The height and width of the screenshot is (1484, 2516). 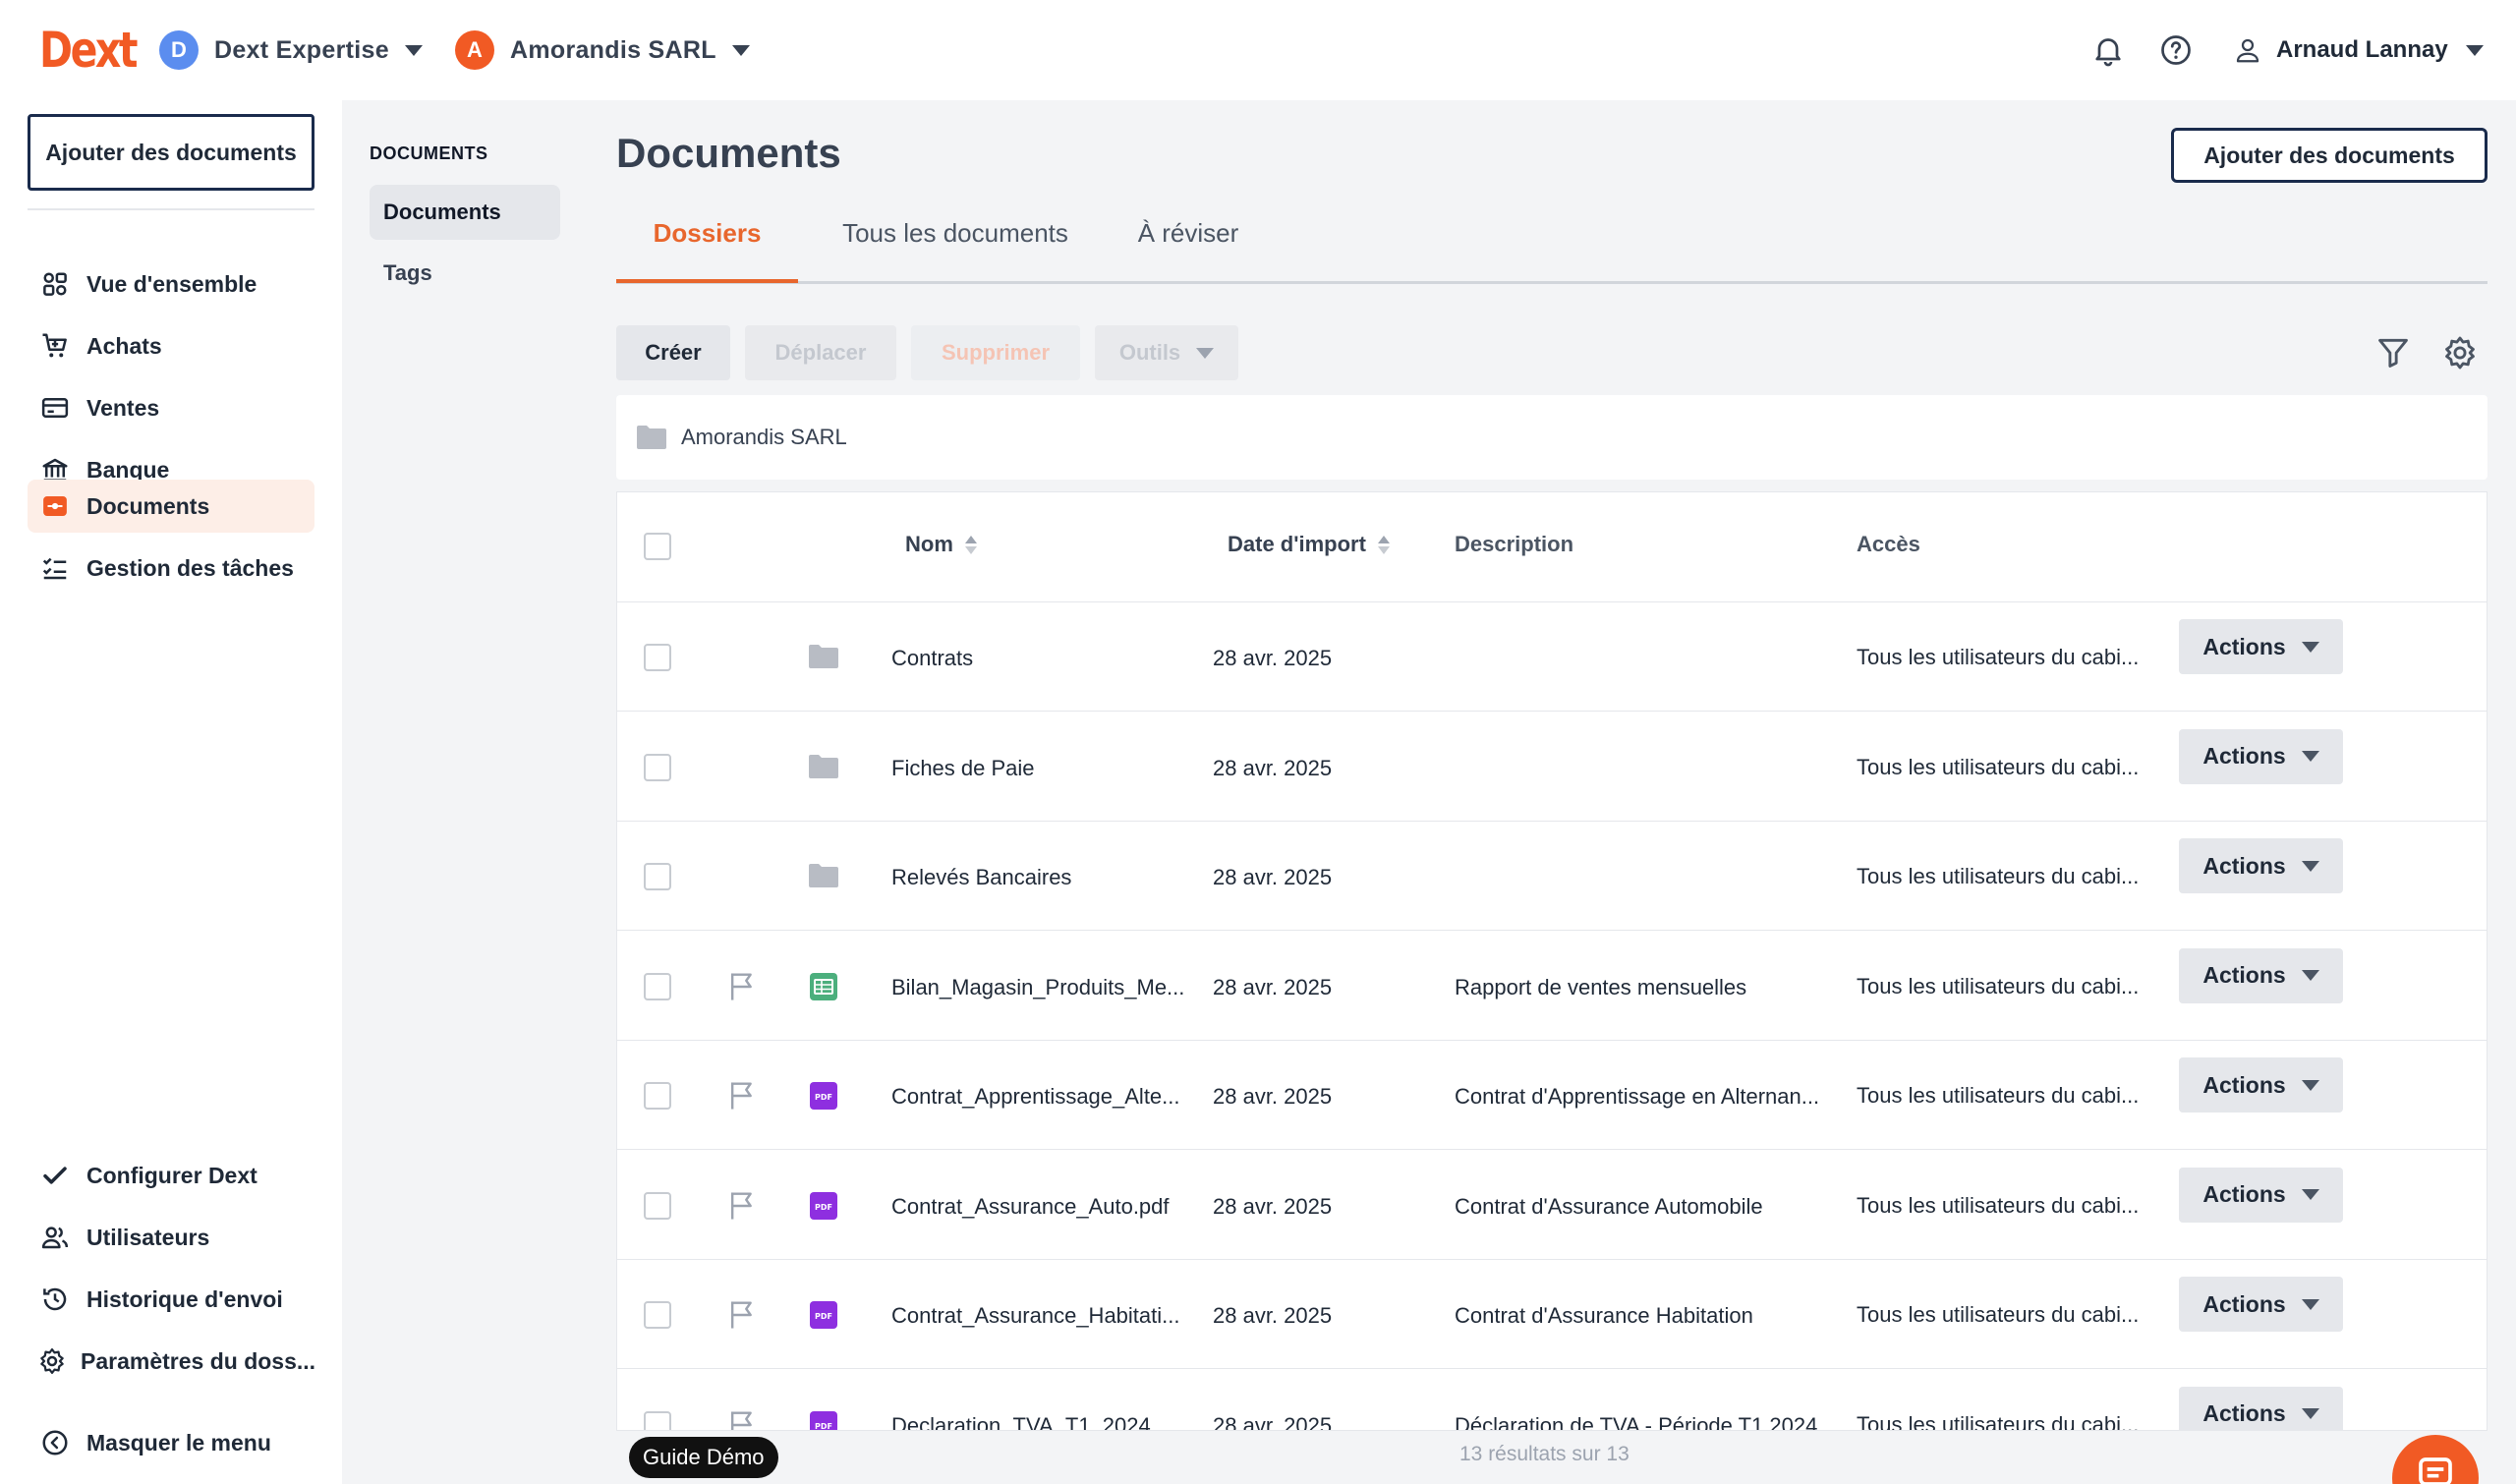 What do you see at coordinates (1383, 544) in the screenshot?
I see `sort-icon` at bounding box center [1383, 544].